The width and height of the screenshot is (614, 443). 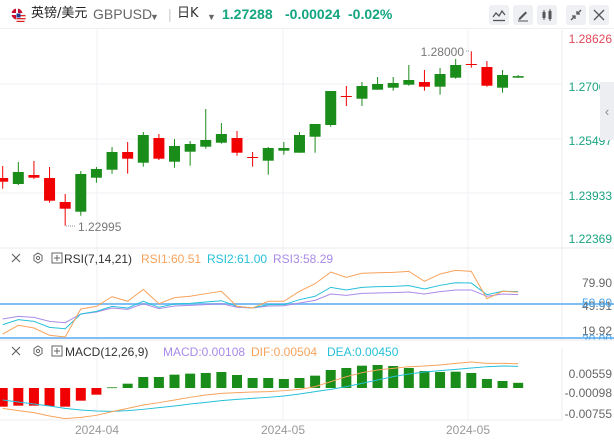 What do you see at coordinates (591, 374) in the screenshot?
I see `macd-axis-label: 0.00559` at bounding box center [591, 374].